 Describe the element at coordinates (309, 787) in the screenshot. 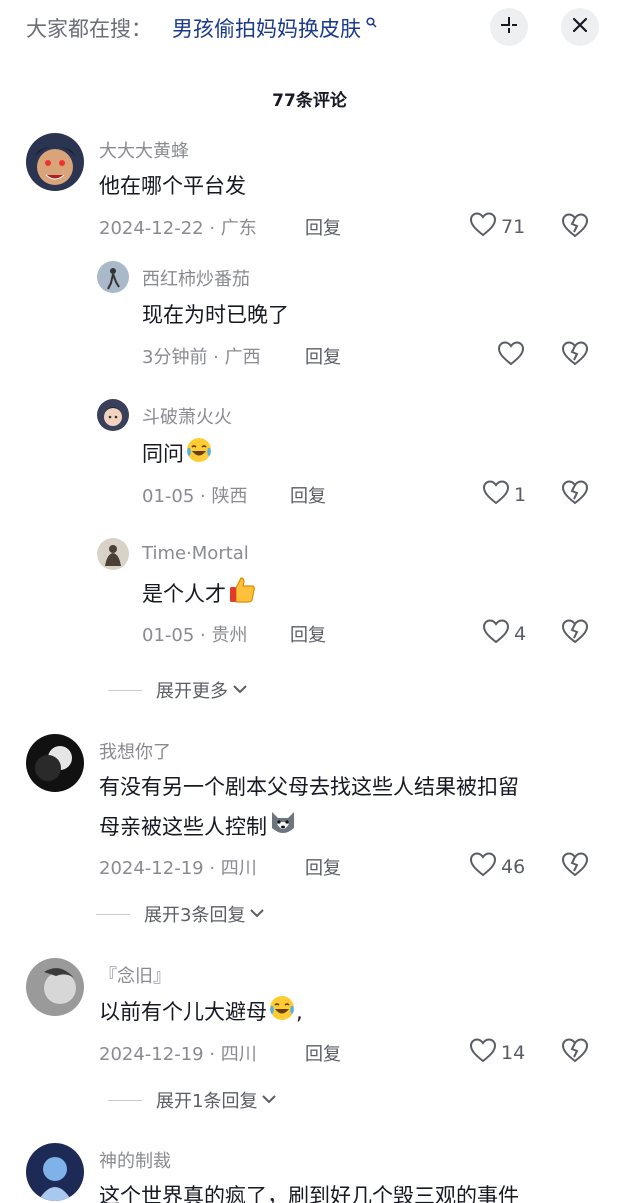

I see `comment-text-line1: 有没有另一个剧本父母去找这些人结果被扣留` at that location.